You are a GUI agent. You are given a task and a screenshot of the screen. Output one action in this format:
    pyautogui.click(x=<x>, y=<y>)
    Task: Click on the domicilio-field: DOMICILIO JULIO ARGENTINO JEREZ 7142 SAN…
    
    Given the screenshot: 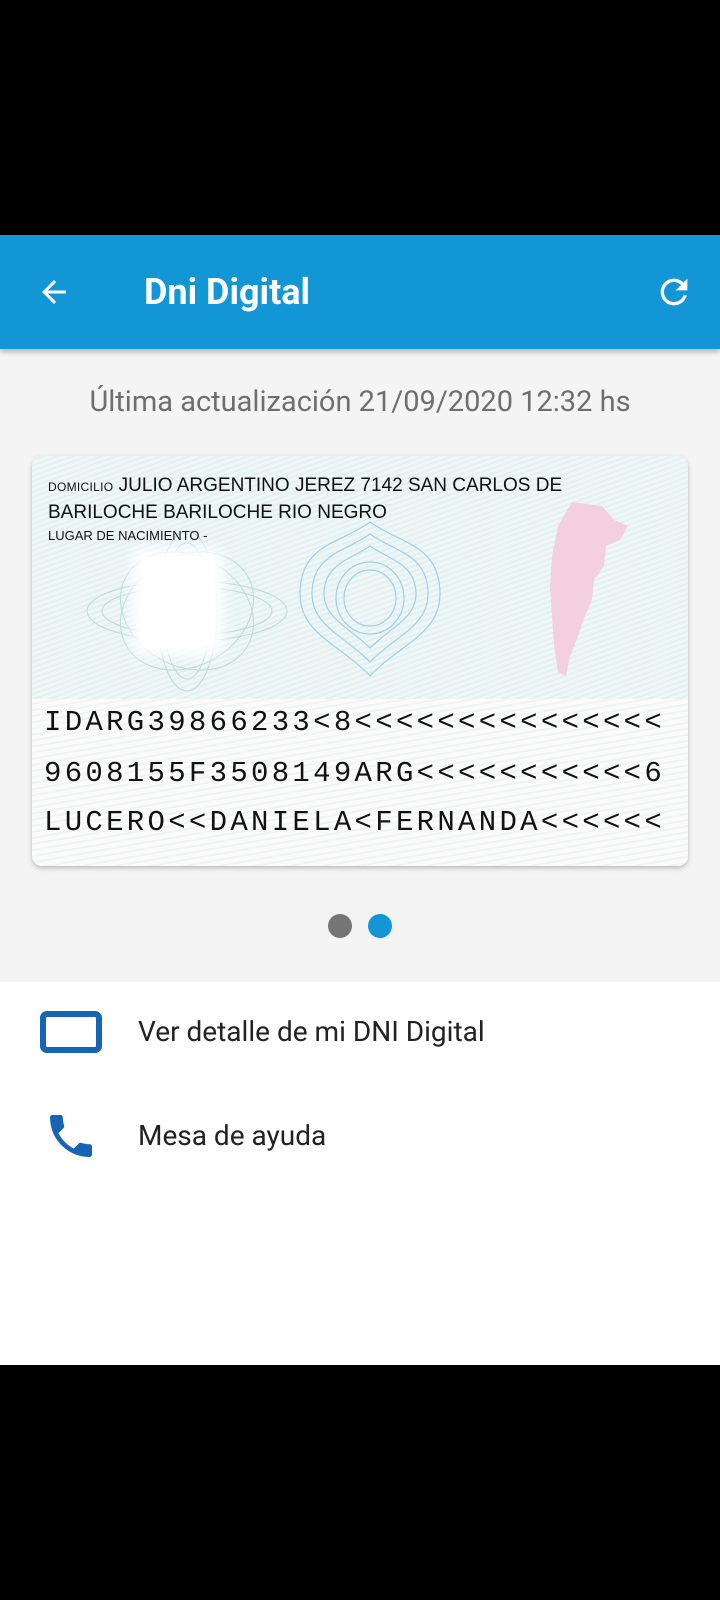 What is the action you would take?
    pyautogui.click(x=328, y=499)
    